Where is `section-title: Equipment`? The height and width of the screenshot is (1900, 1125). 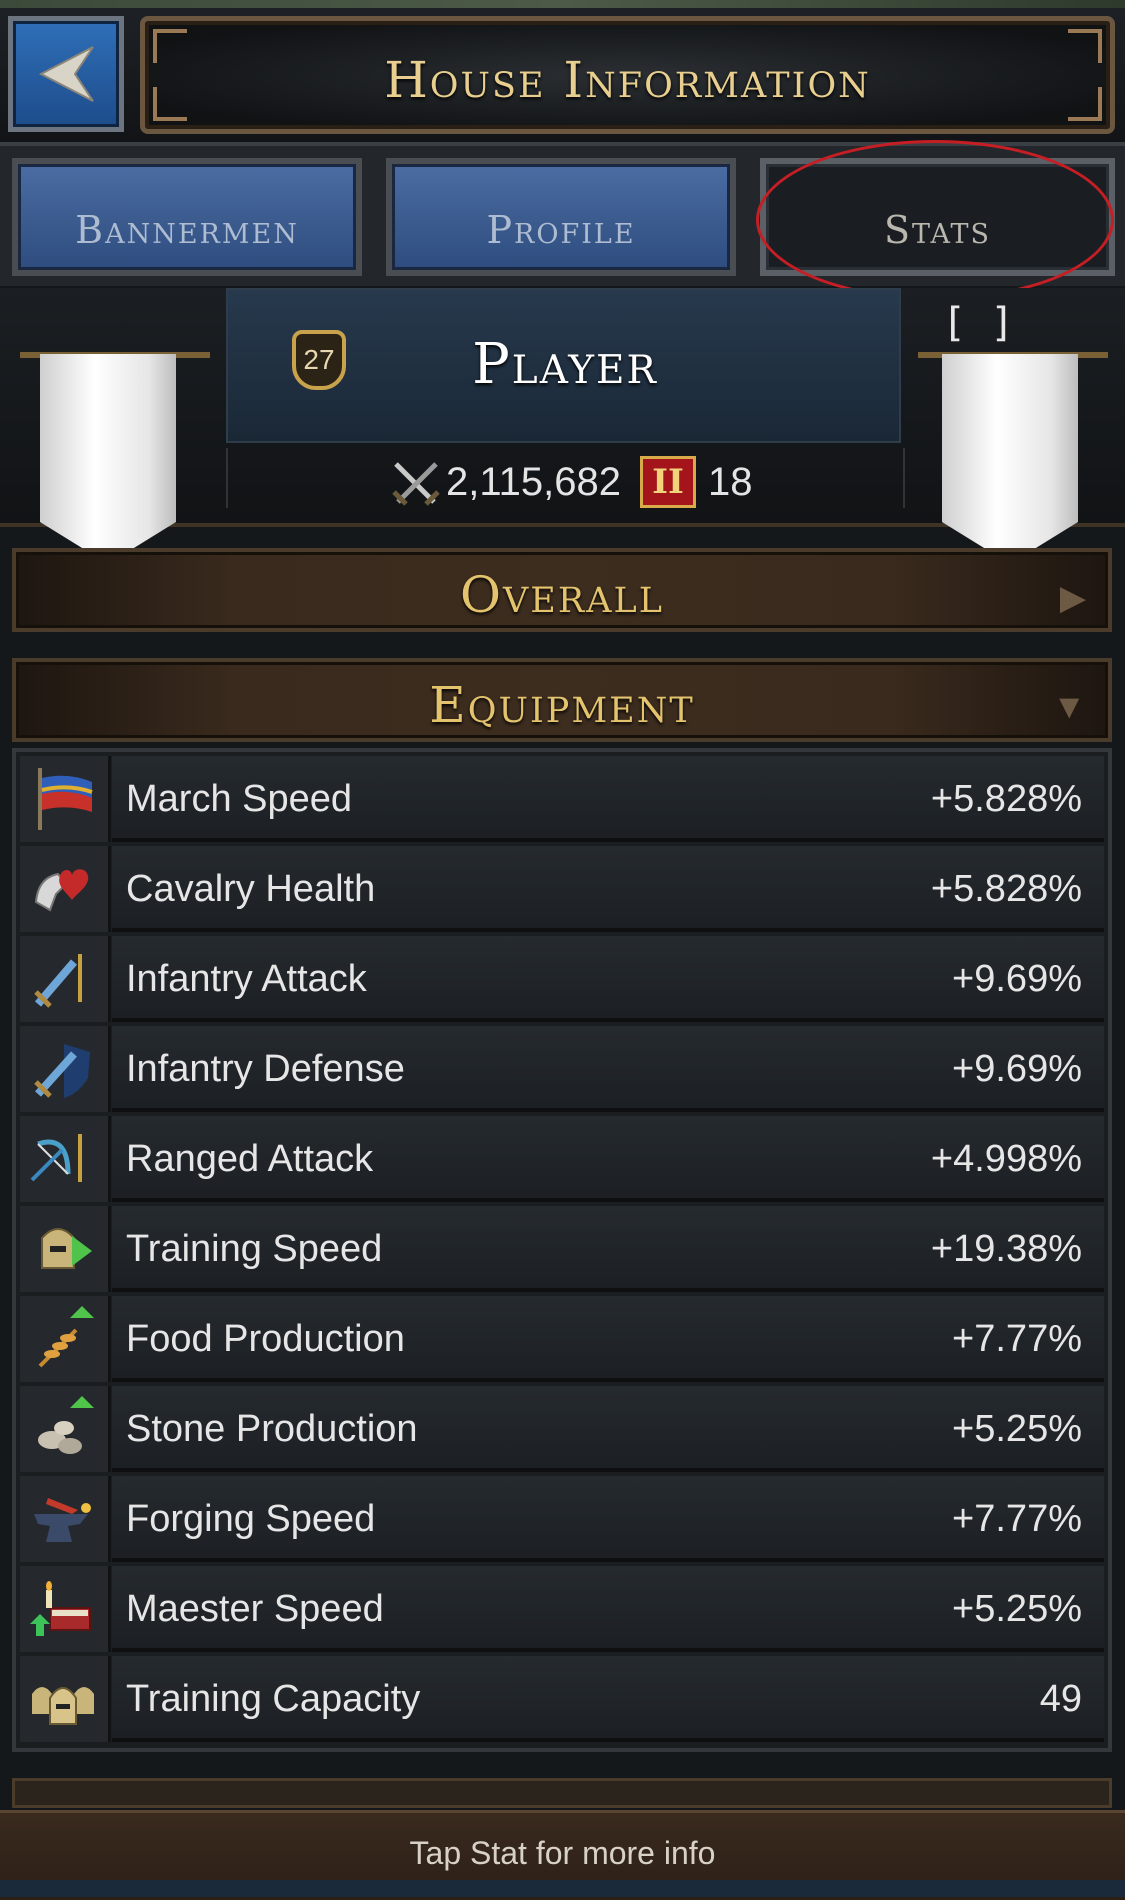
section-title: Equipment is located at coordinates (562, 705).